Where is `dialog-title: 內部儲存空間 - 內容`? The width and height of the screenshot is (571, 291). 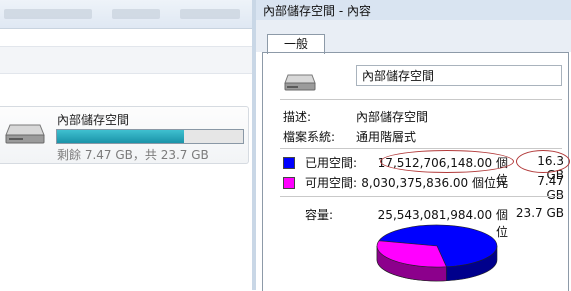 dialog-title: 內部儲存空間 - 內容 is located at coordinates (317, 11).